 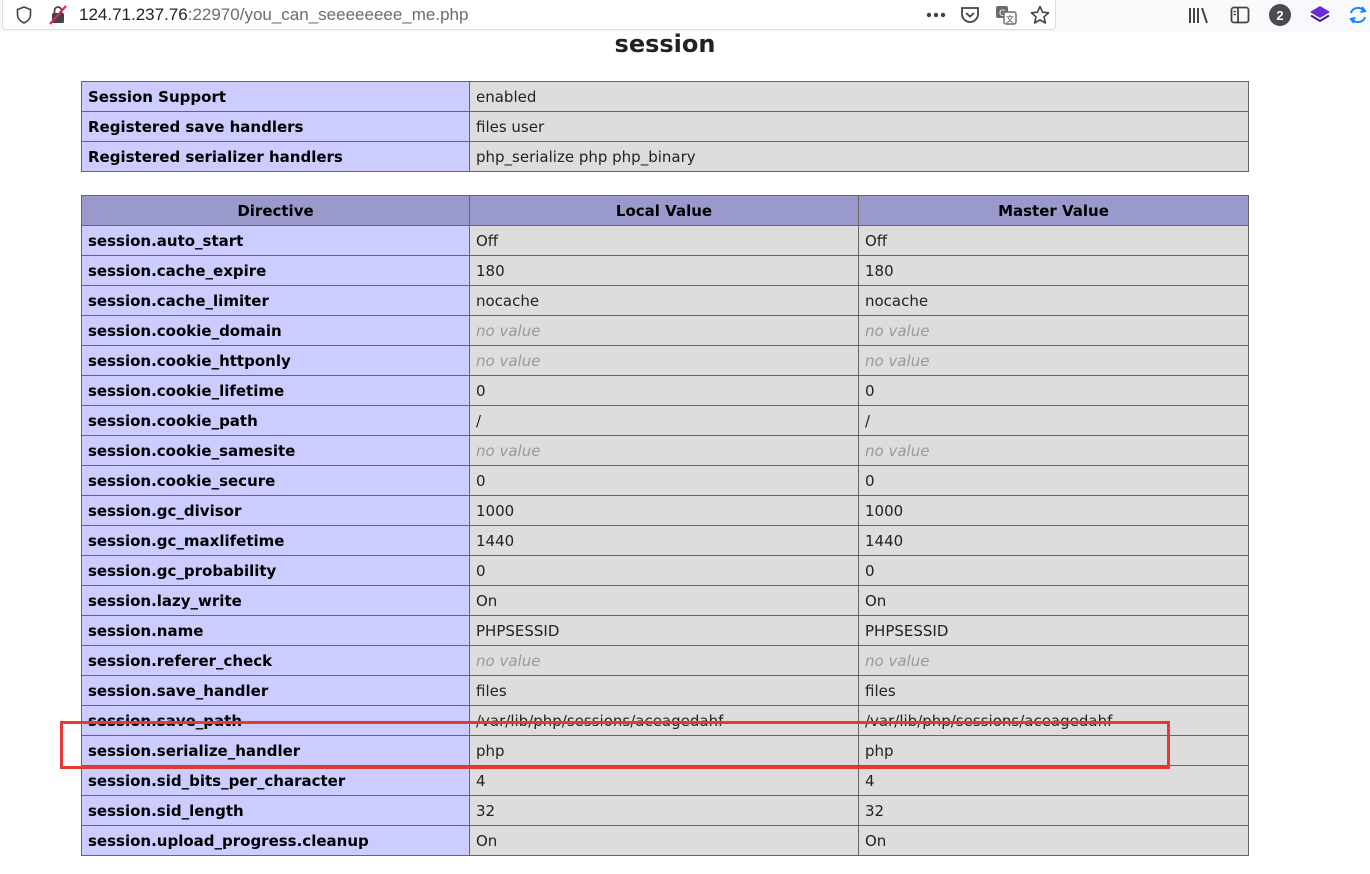 I want to click on header-local-value: Local Value, so click(x=664, y=210).